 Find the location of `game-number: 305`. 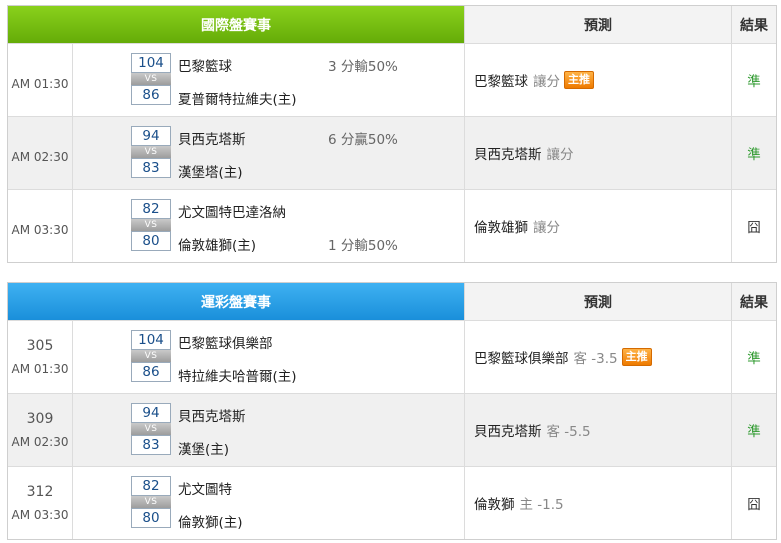

game-number: 305 is located at coordinates (40, 346).